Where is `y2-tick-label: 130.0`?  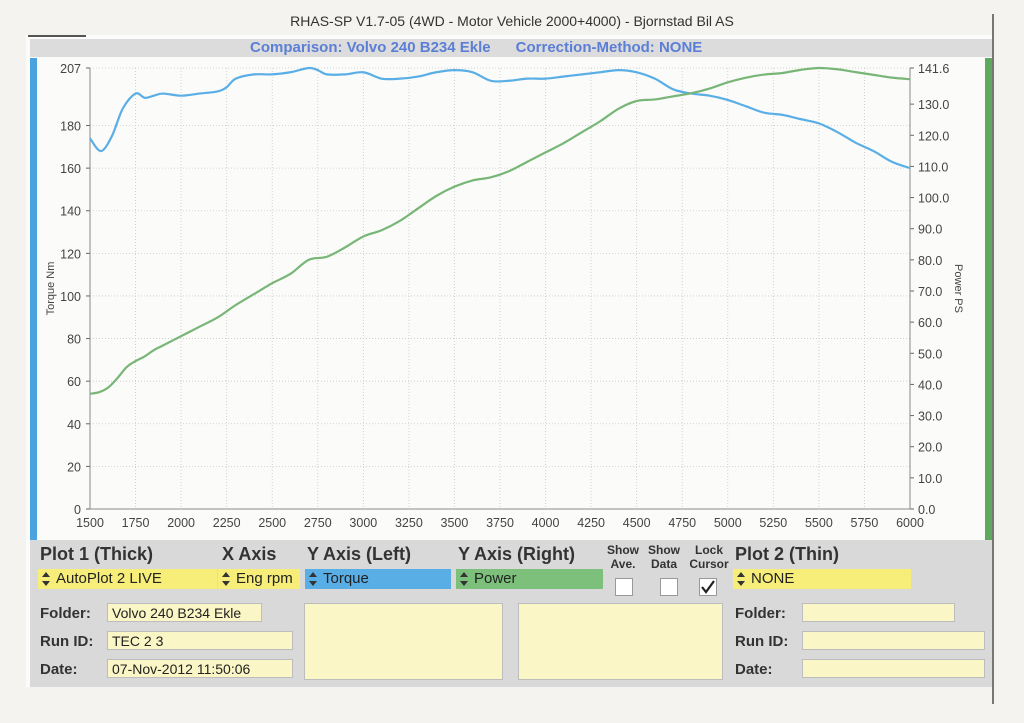 y2-tick-label: 130.0 is located at coordinates (933, 105).